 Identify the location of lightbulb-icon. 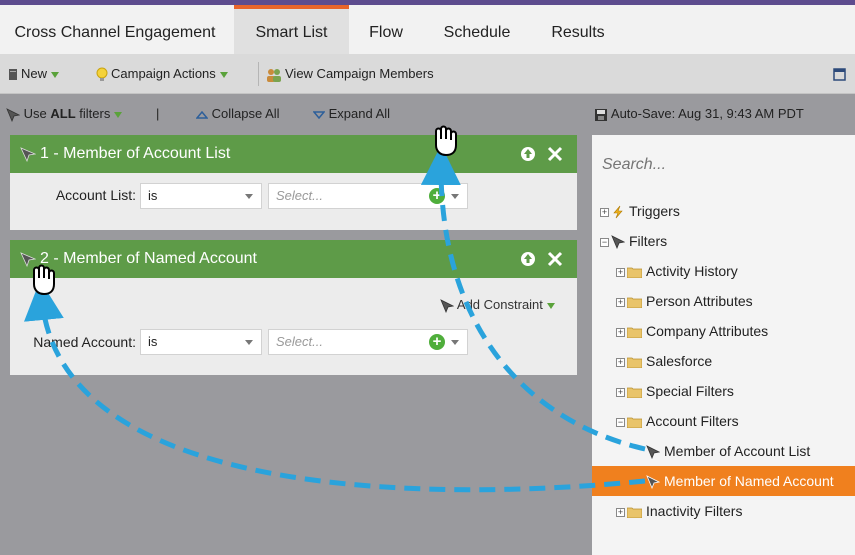
(102, 74).